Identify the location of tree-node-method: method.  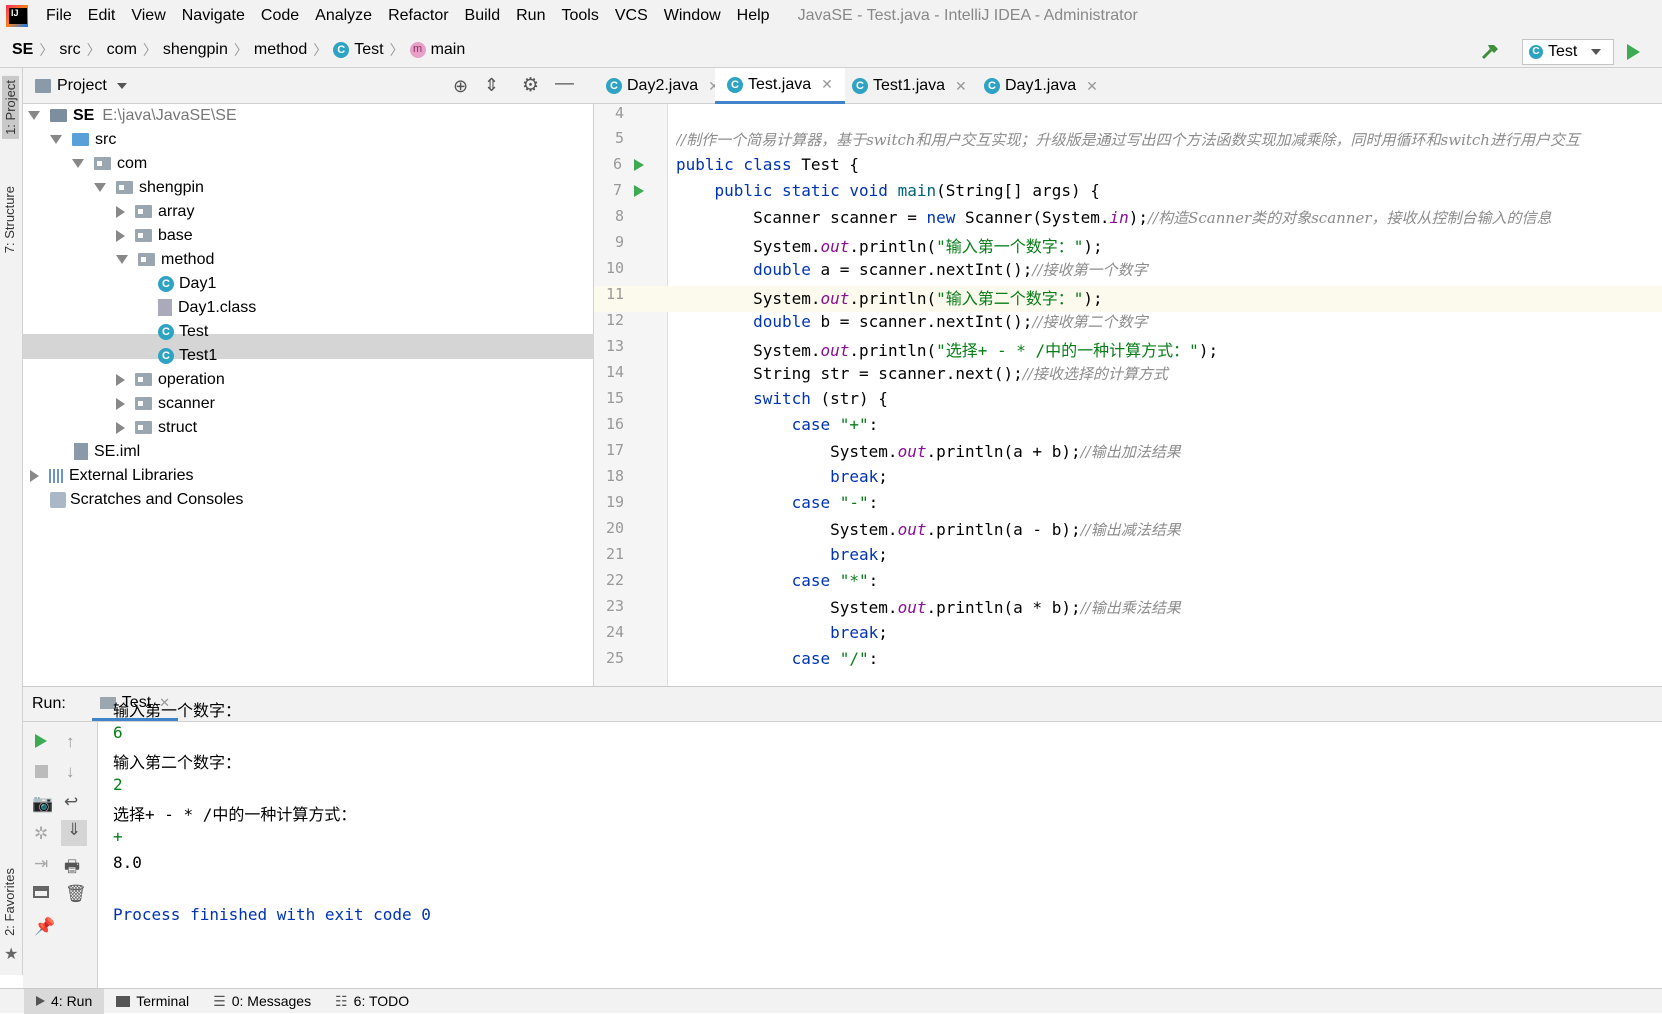
(165, 259).